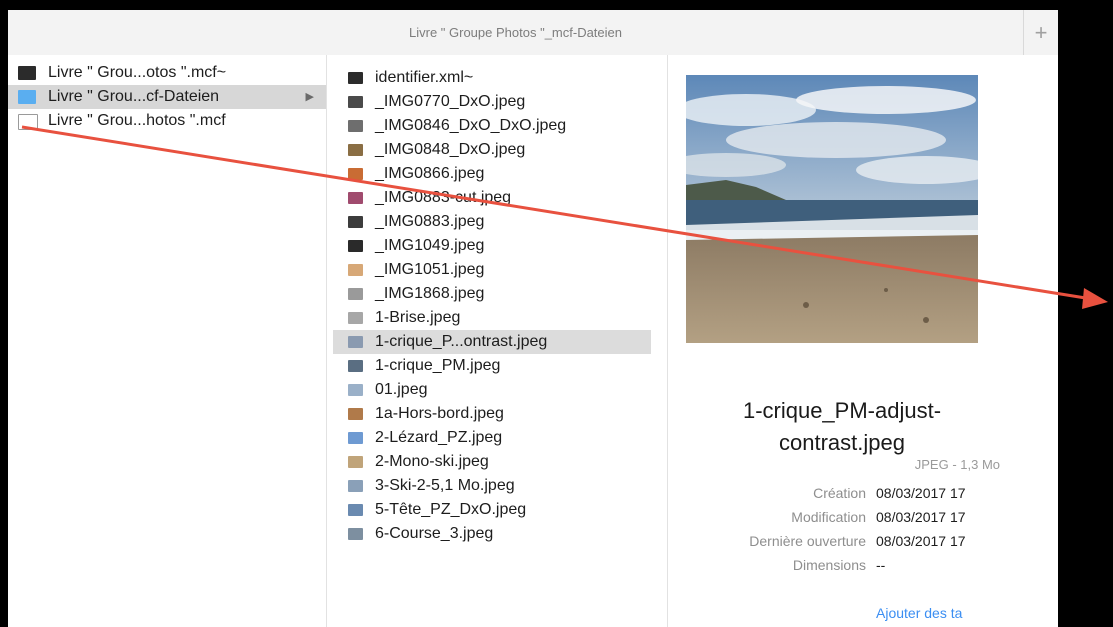 This screenshot has width=1113, height=627. Describe the element at coordinates (839, 493) in the screenshot. I see `info-label: Création` at that location.